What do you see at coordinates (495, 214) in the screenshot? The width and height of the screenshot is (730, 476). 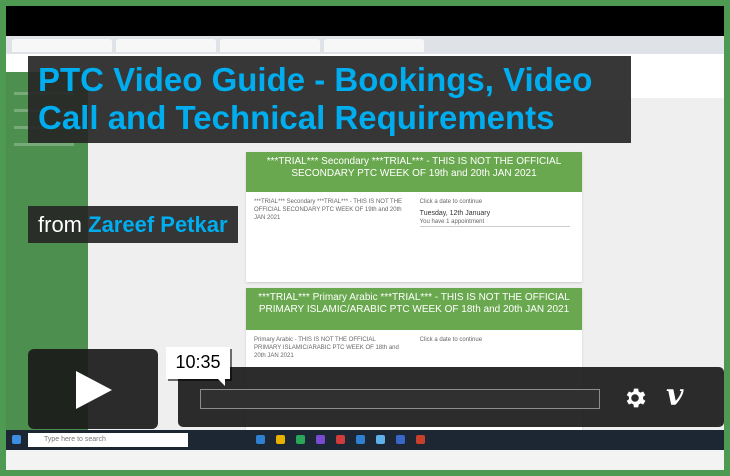 I see `card-date: Tuesday, 12th January` at bounding box center [495, 214].